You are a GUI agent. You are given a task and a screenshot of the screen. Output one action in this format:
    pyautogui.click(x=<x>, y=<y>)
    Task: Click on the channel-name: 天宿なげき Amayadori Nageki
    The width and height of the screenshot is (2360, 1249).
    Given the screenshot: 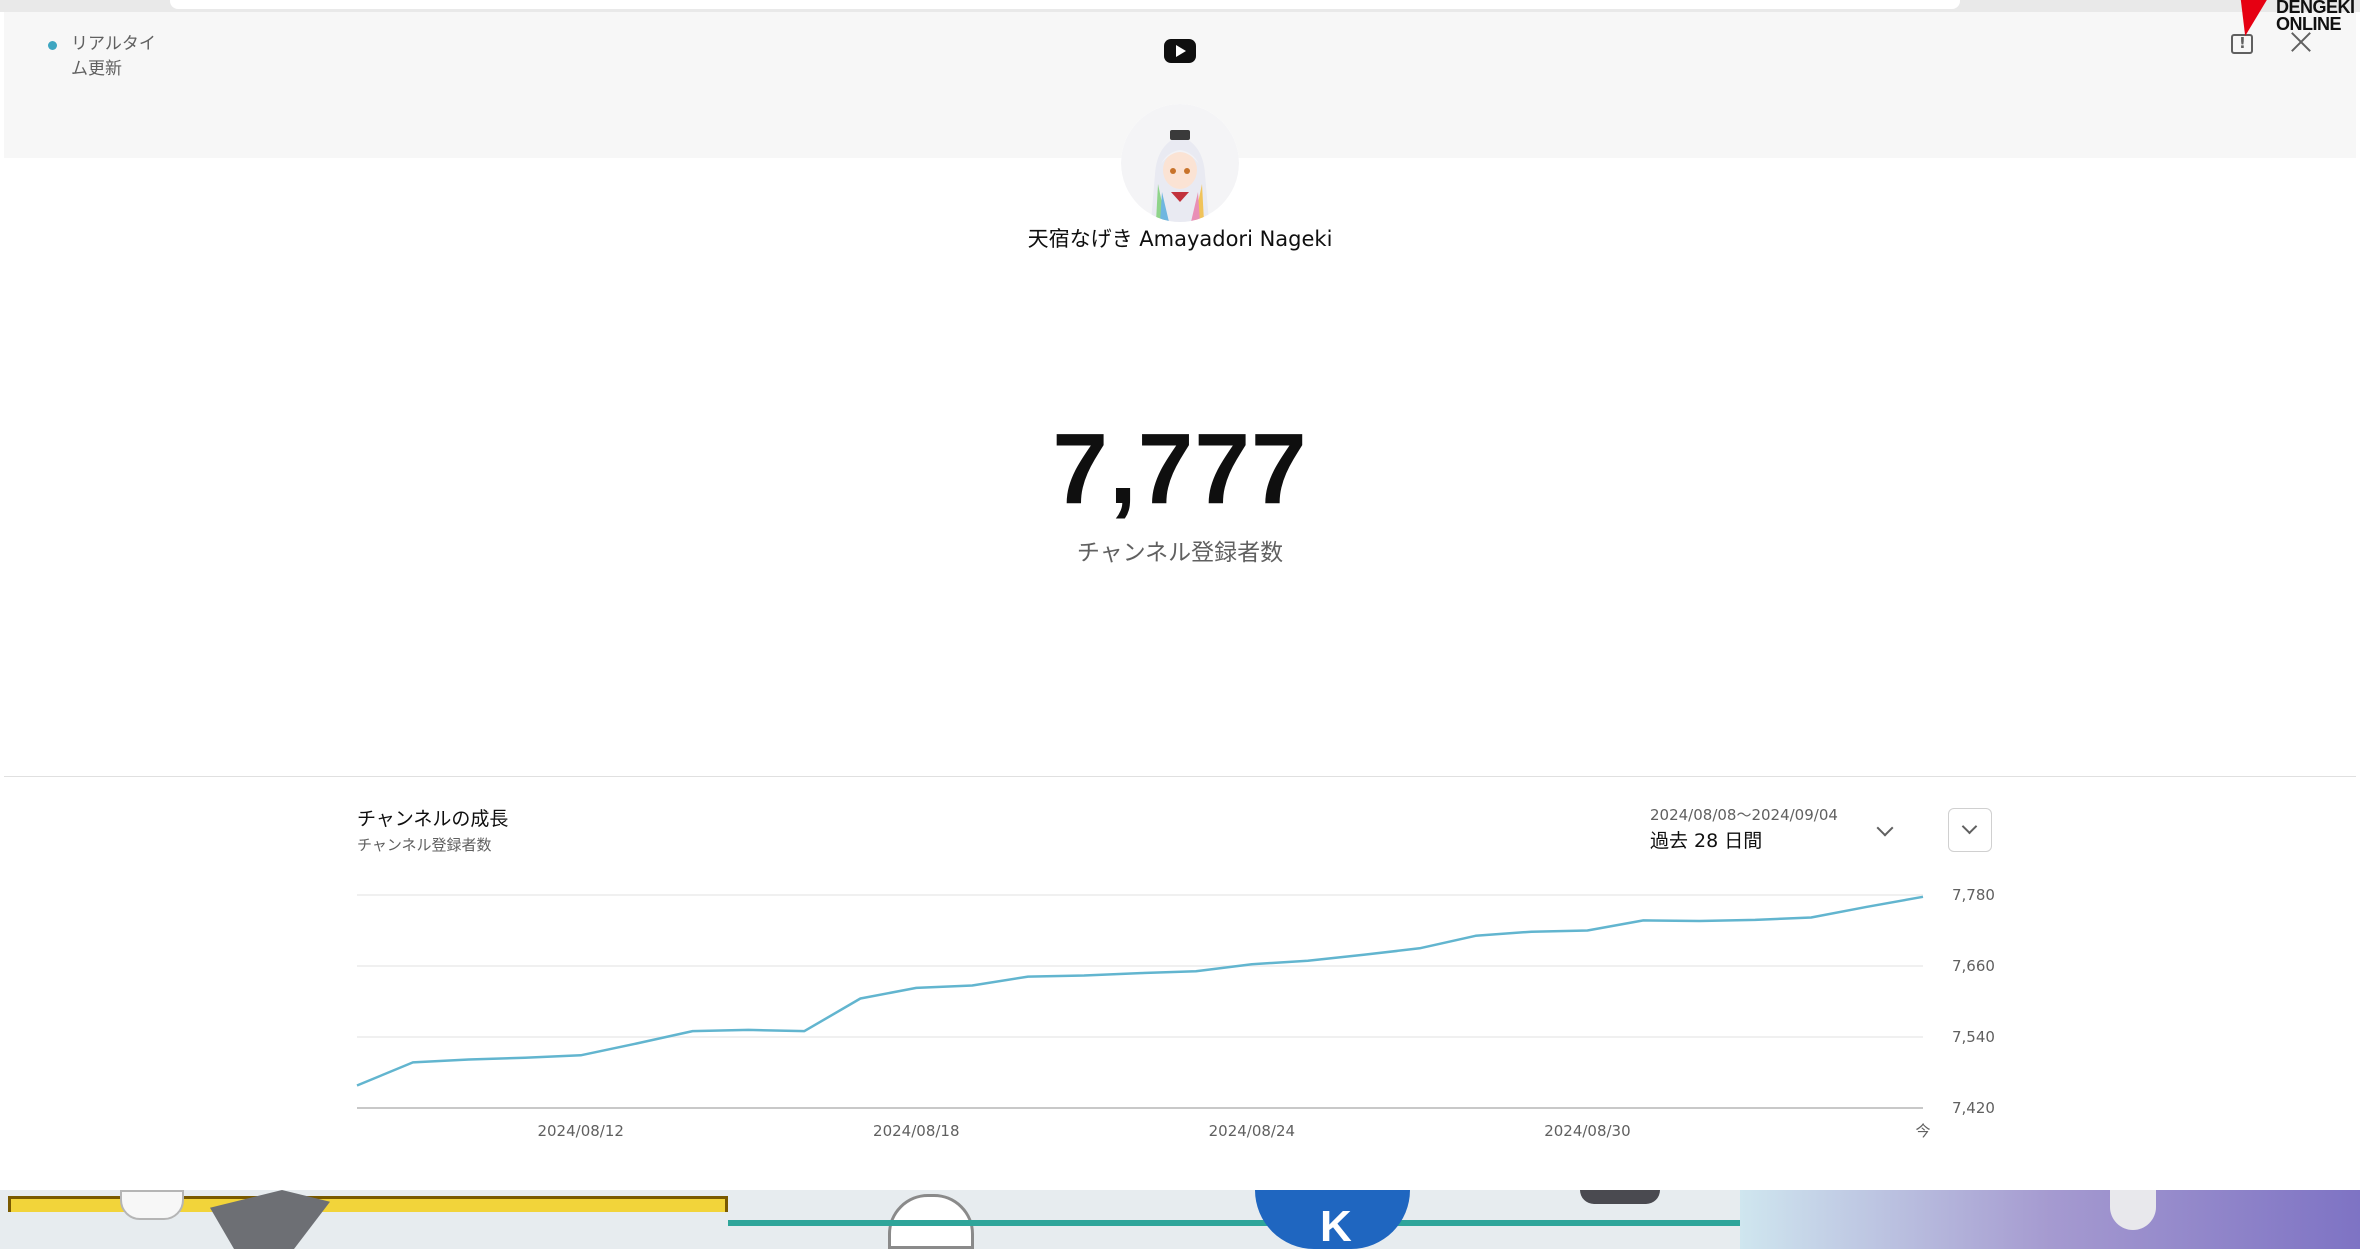 What is the action you would take?
    pyautogui.click(x=1180, y=239)
    